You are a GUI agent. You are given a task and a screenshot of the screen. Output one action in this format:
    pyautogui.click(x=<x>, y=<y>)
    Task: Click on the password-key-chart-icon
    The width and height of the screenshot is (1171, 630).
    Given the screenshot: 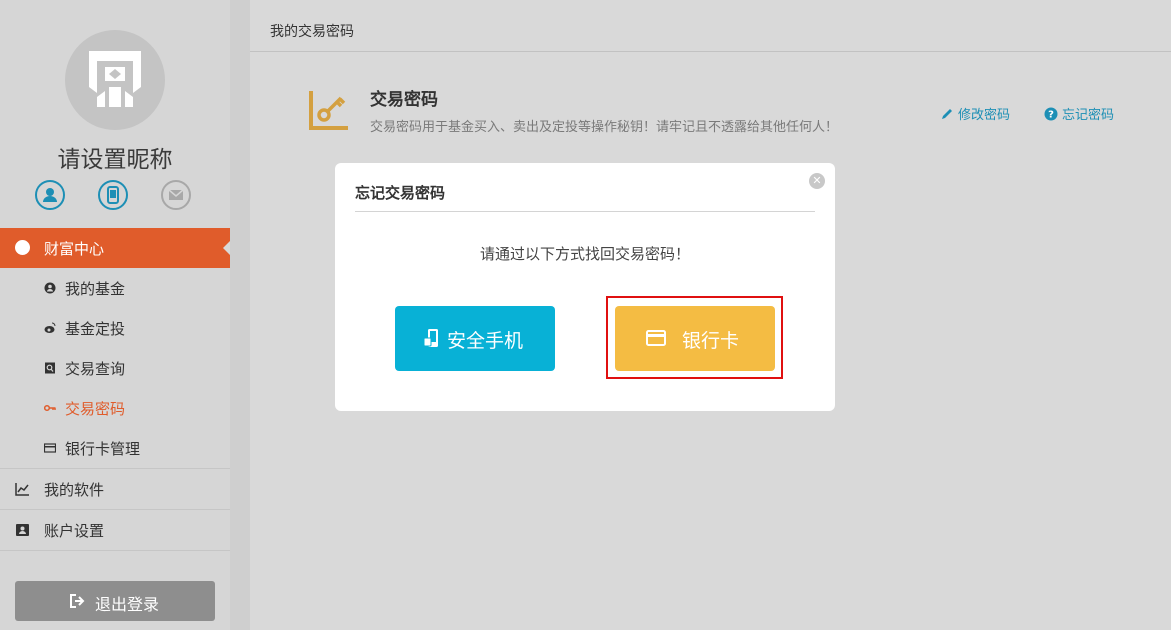 What is the action you would take?
    pyautogui.click(x=328, y=110)
    